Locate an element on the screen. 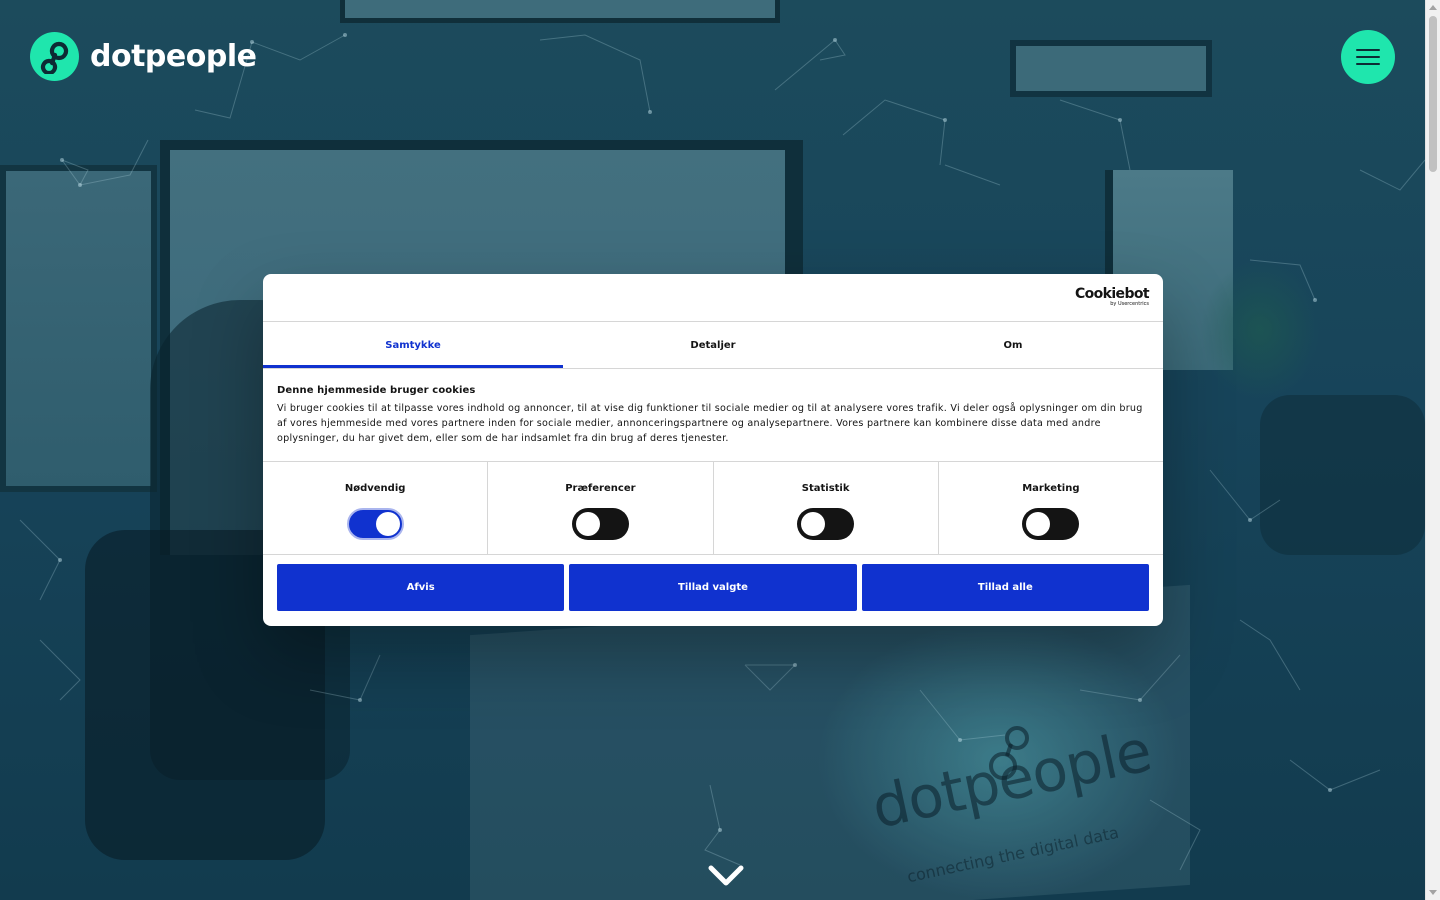  dialog-tabs: Samtykke Detaljer Om is located at coordinates (713, 345).